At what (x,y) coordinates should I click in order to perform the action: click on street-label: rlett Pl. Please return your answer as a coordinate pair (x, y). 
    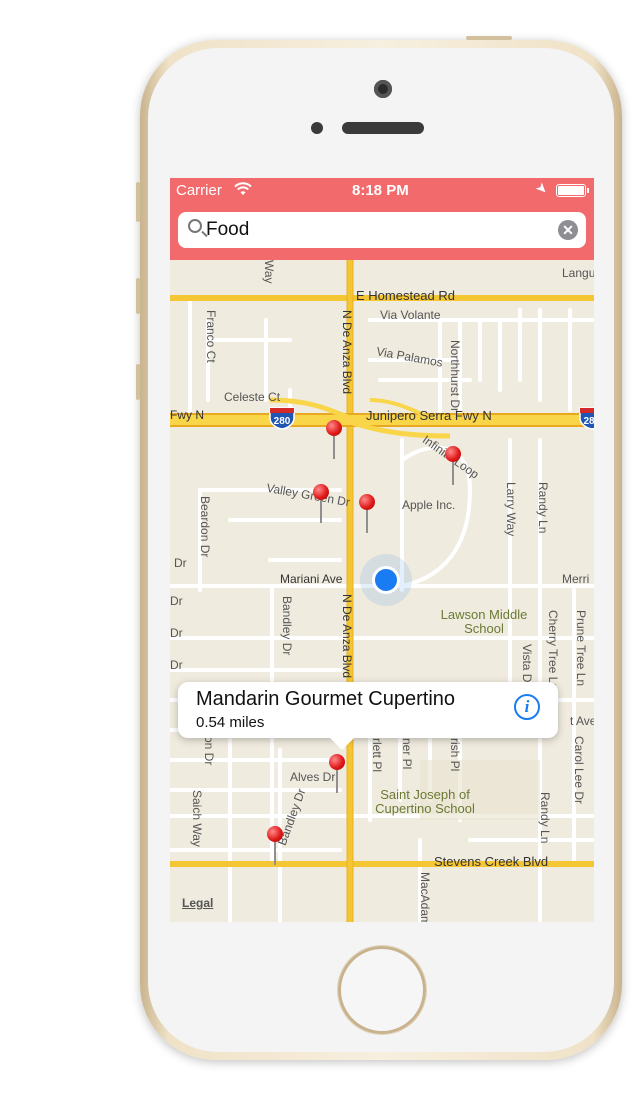
    Looking at the image, I should click on (377, 755).